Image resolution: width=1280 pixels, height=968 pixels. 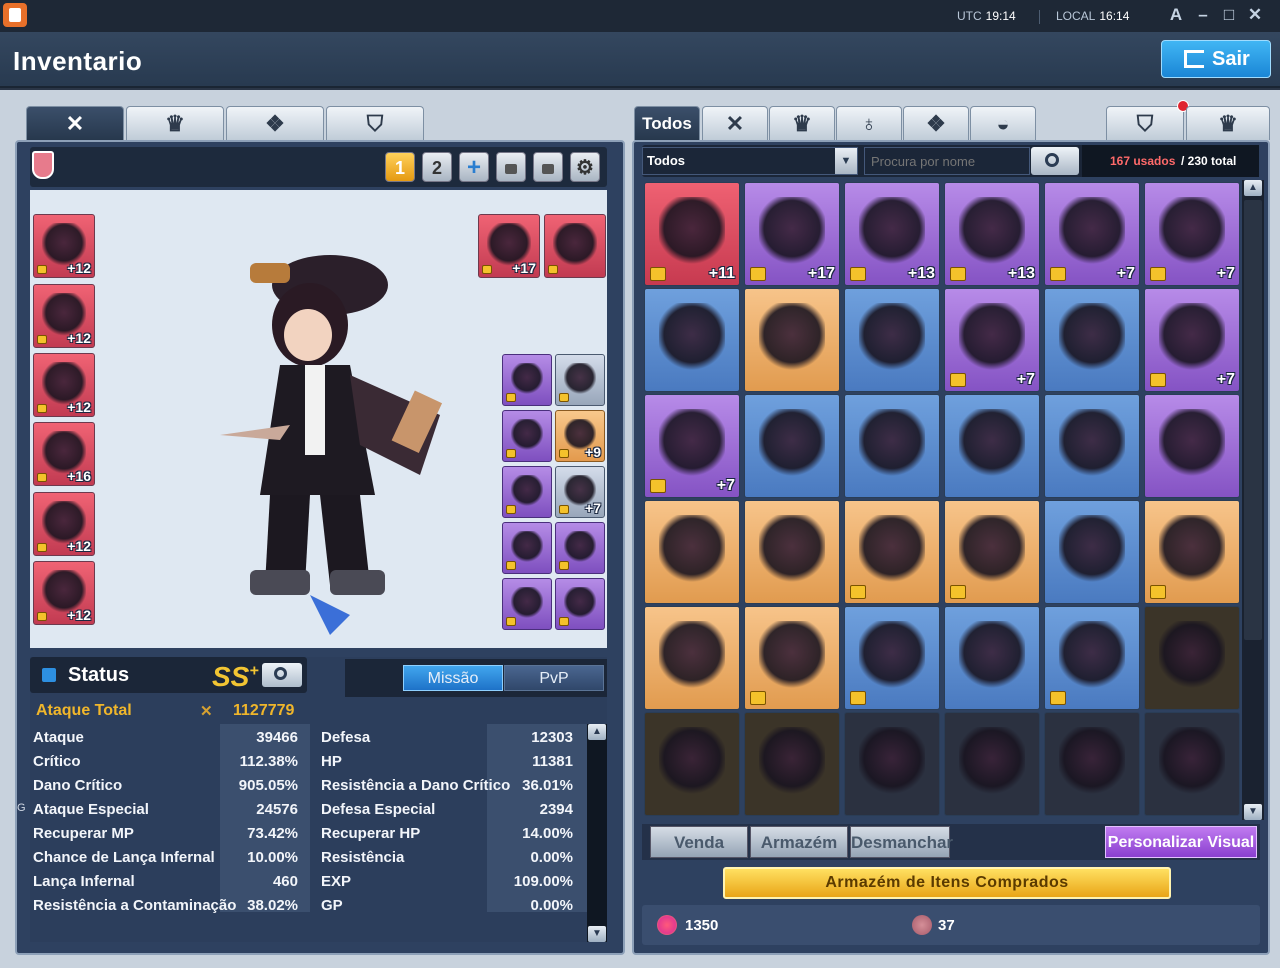 I want to click on equip-slot-wings: +12, so click(x=64, y=593).